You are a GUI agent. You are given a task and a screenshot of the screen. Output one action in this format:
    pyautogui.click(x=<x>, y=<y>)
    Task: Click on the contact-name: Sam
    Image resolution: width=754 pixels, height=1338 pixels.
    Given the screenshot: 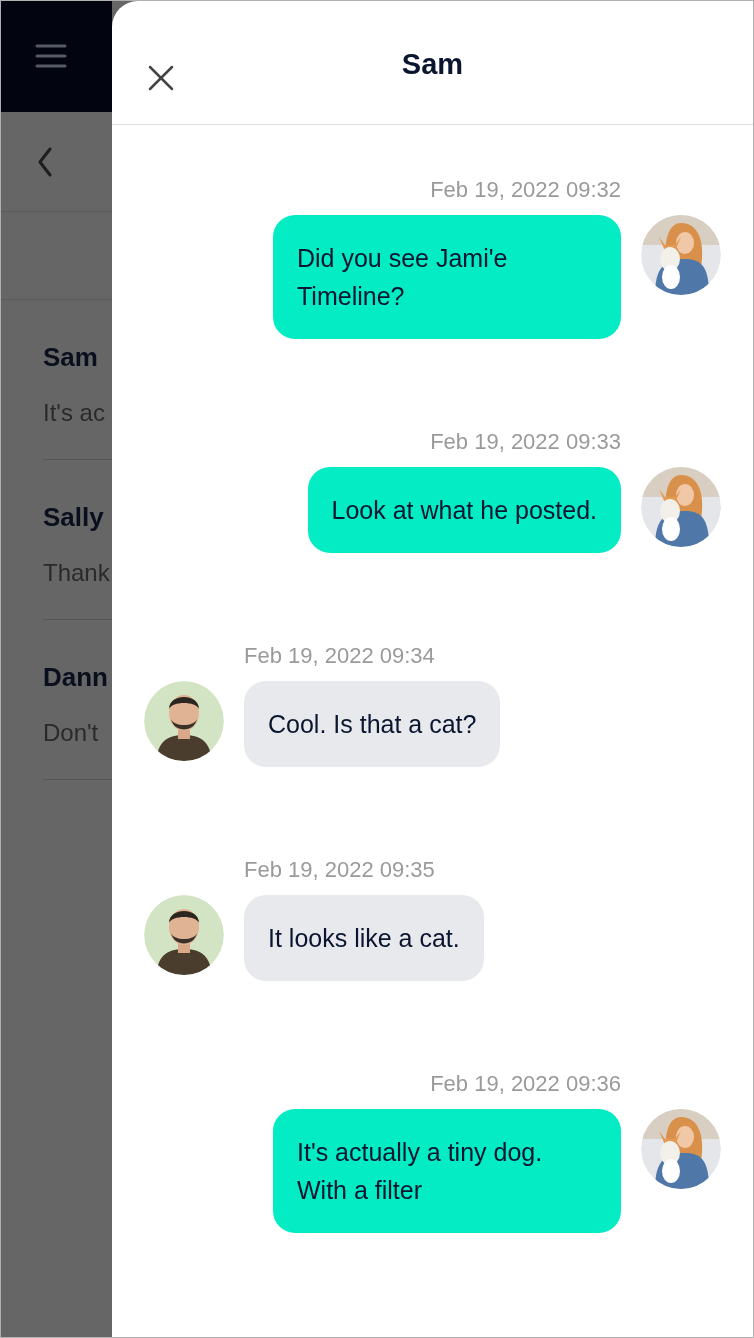 What is the action you would take?
    pyautogui.click(x=70, y=357)
    